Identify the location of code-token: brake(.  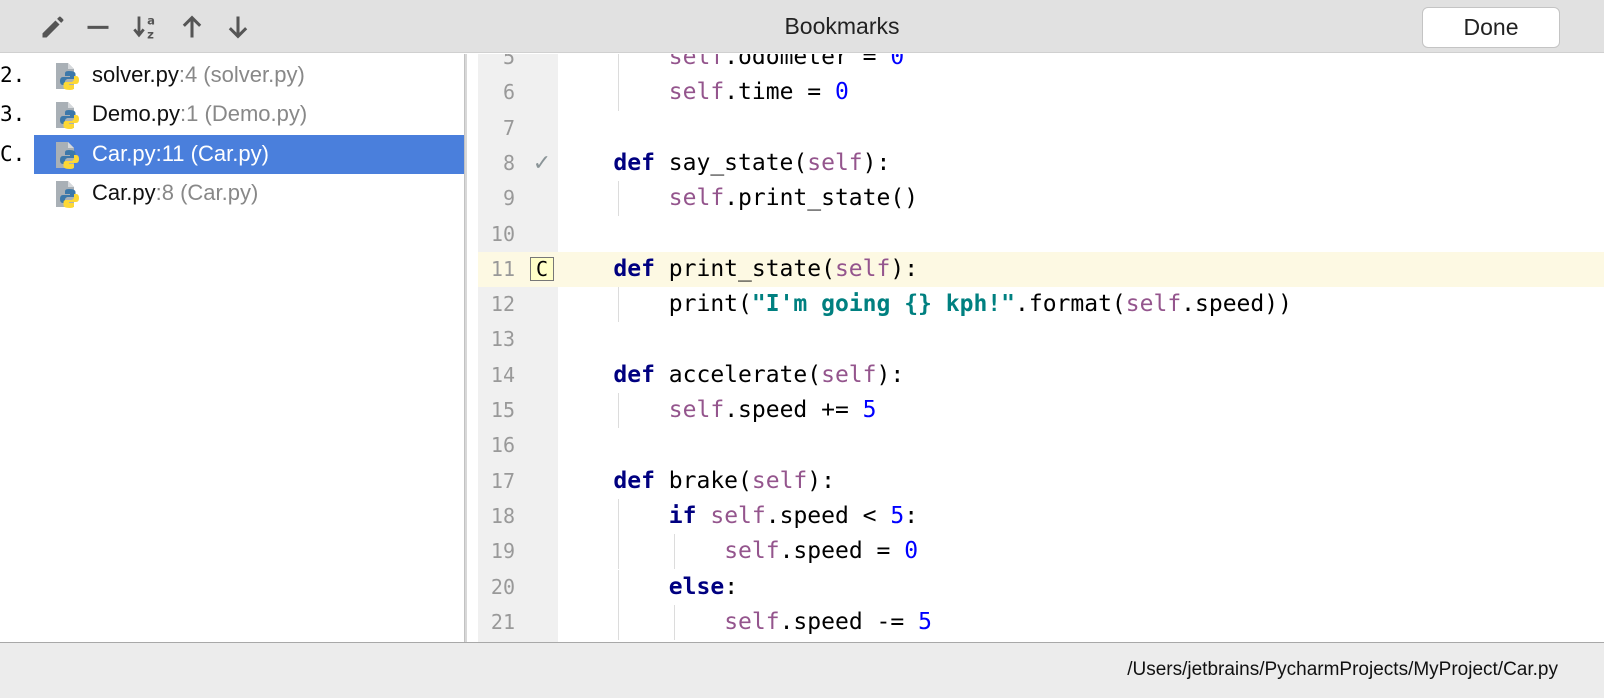
(703, 480).